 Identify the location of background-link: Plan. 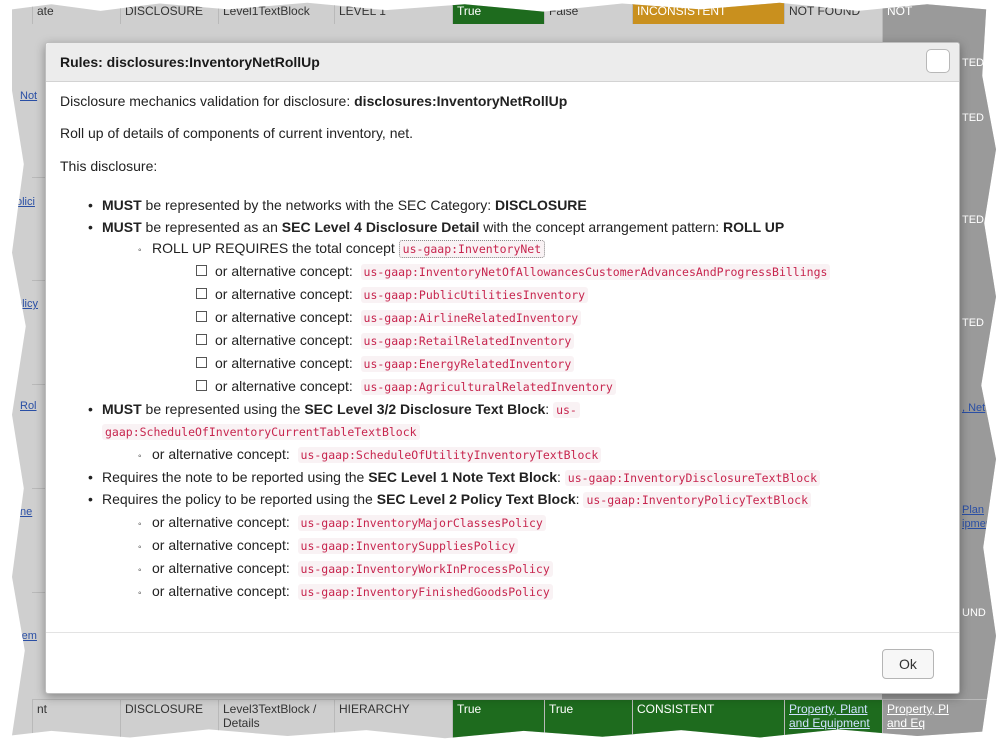
(973, 510).